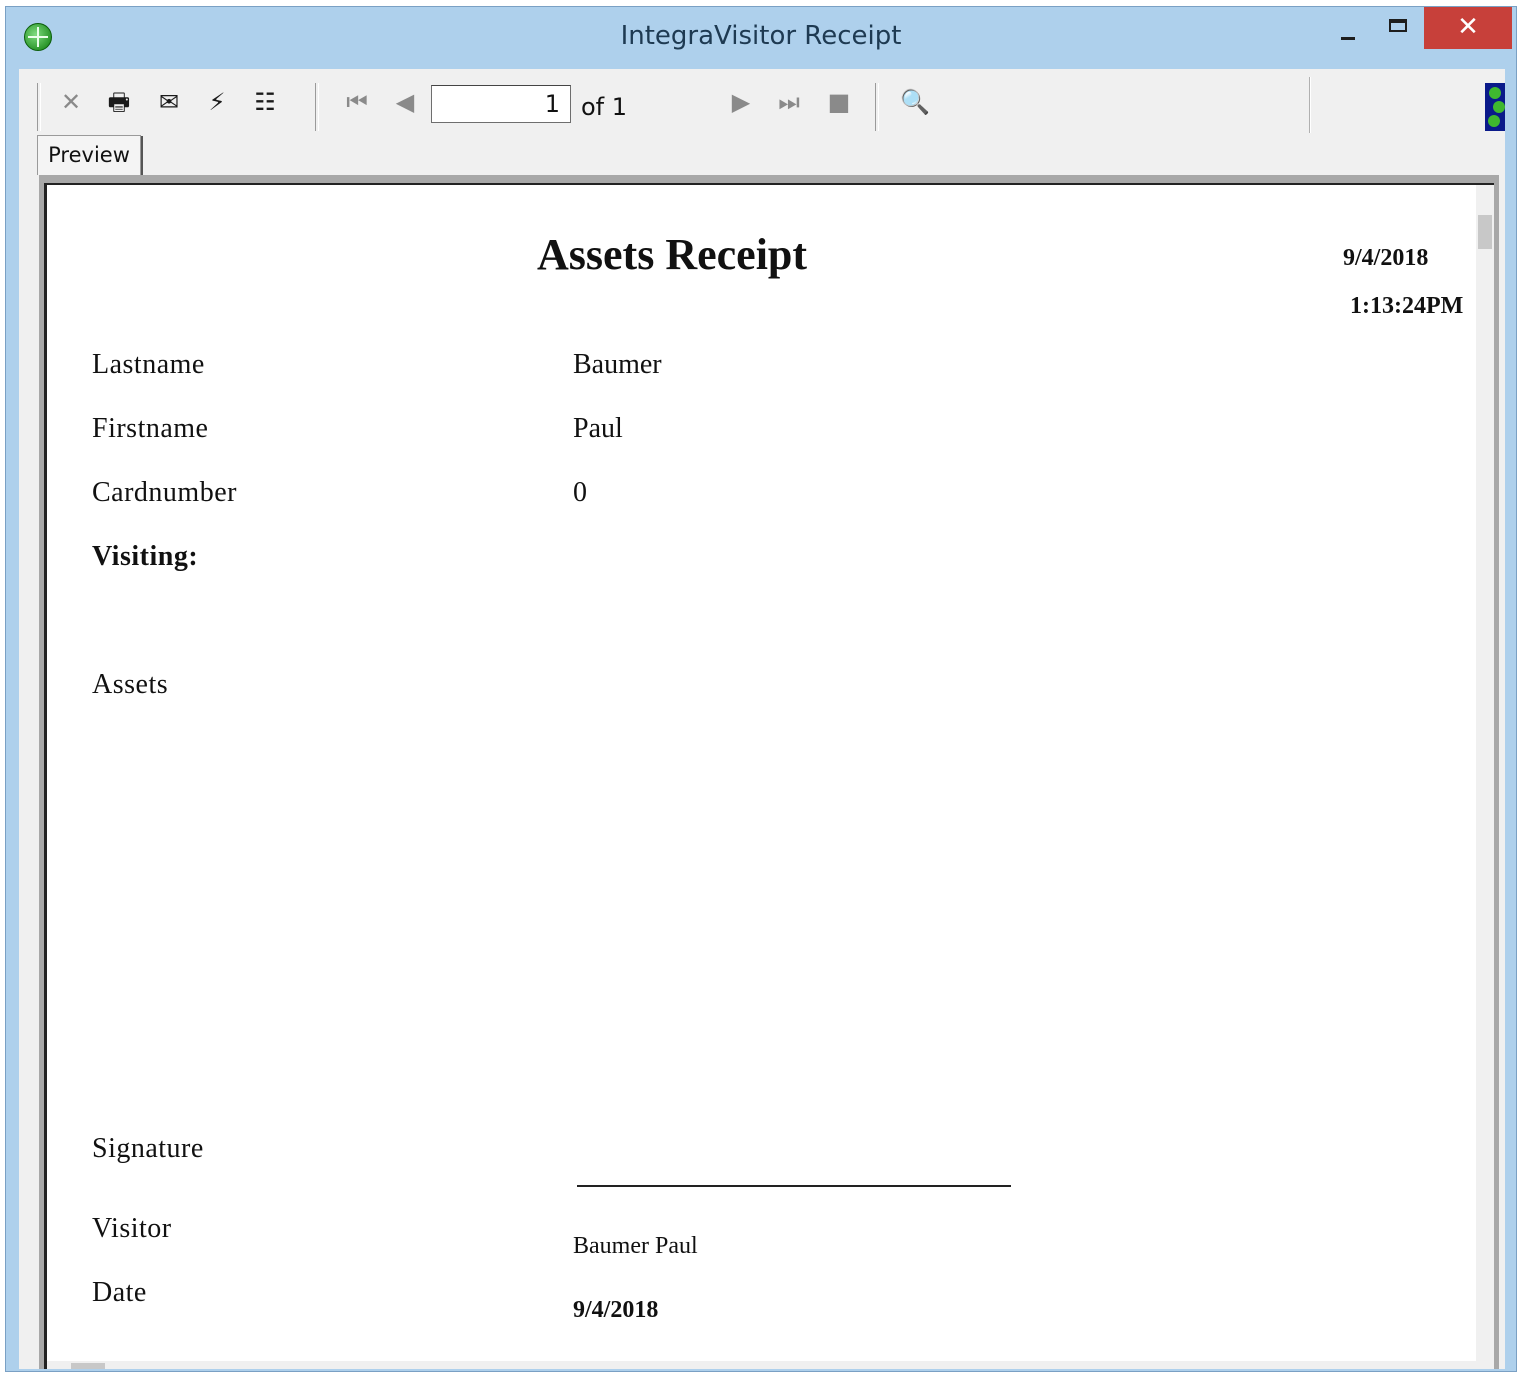 This screenshot has width=1533, height=1378. I want to click on group-tree-icon: ☷, so click(265, 102).